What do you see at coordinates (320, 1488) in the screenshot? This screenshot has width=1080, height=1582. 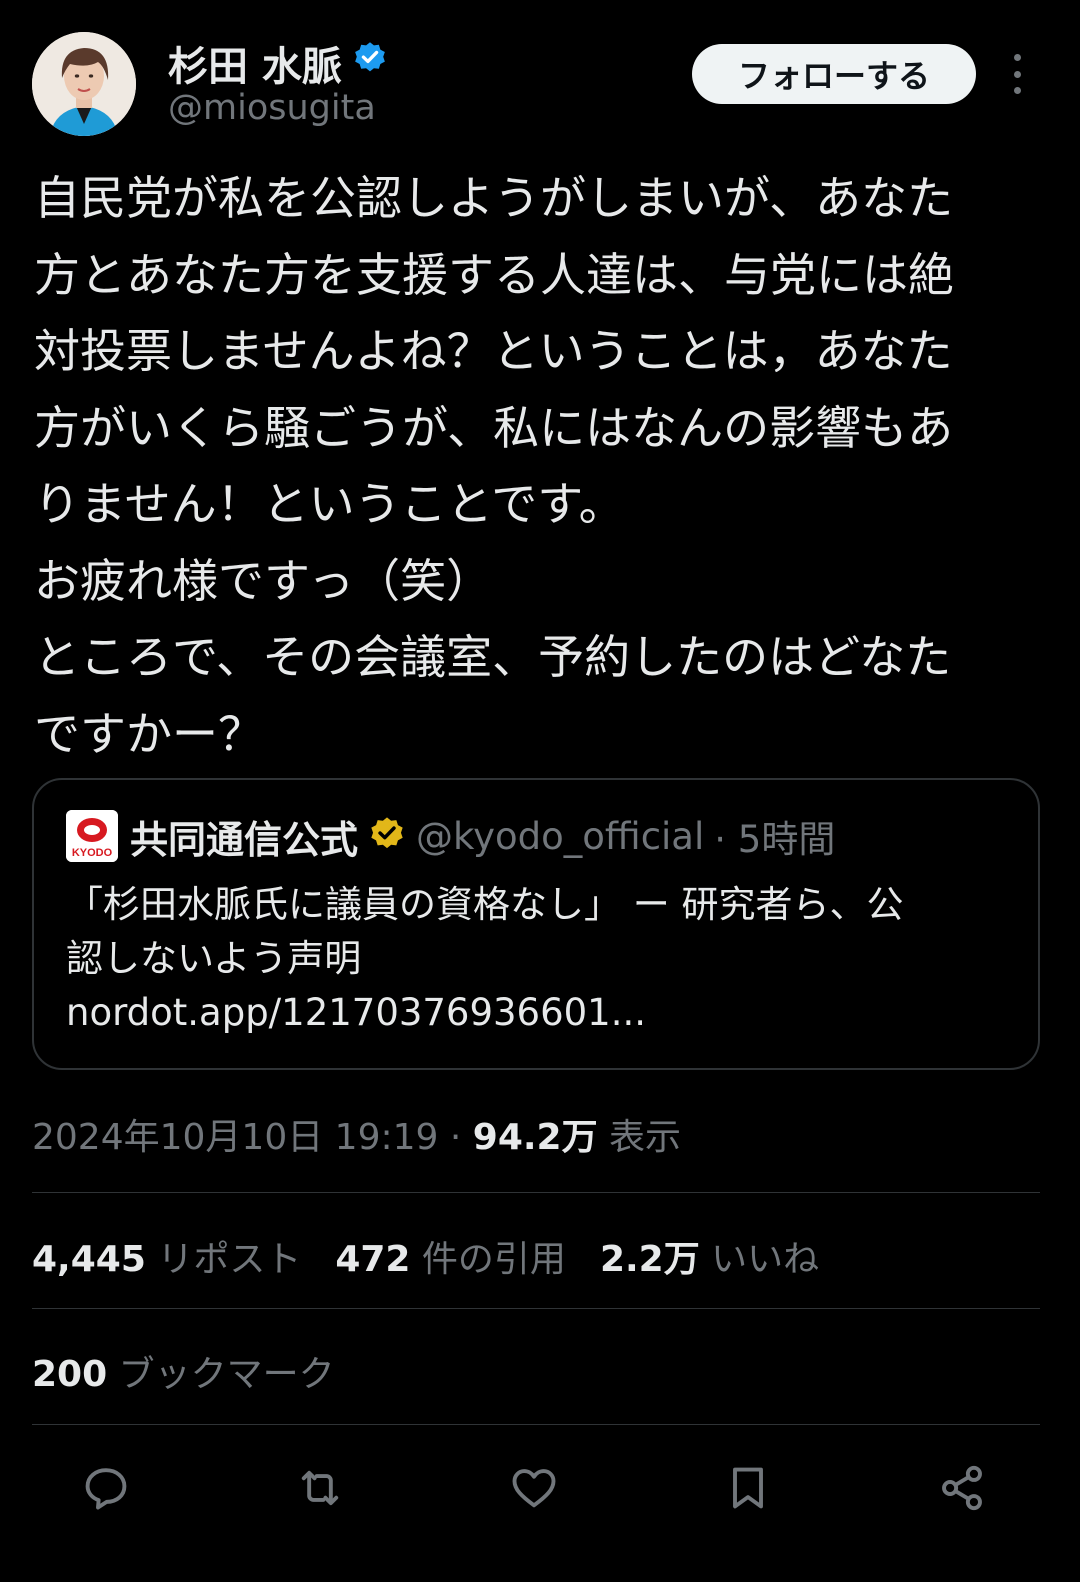 I see `repost-icon` at bounding box center [320, 1488].